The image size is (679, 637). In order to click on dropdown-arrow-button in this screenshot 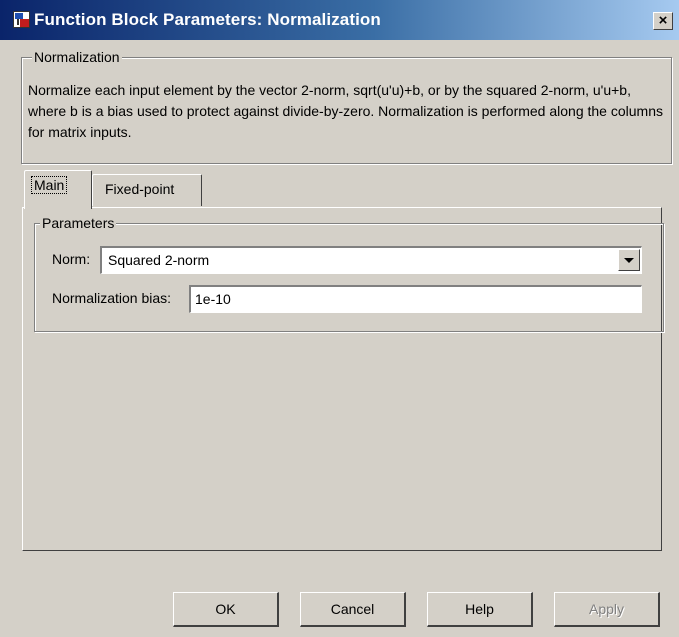, I will do `click(629, 260)`.